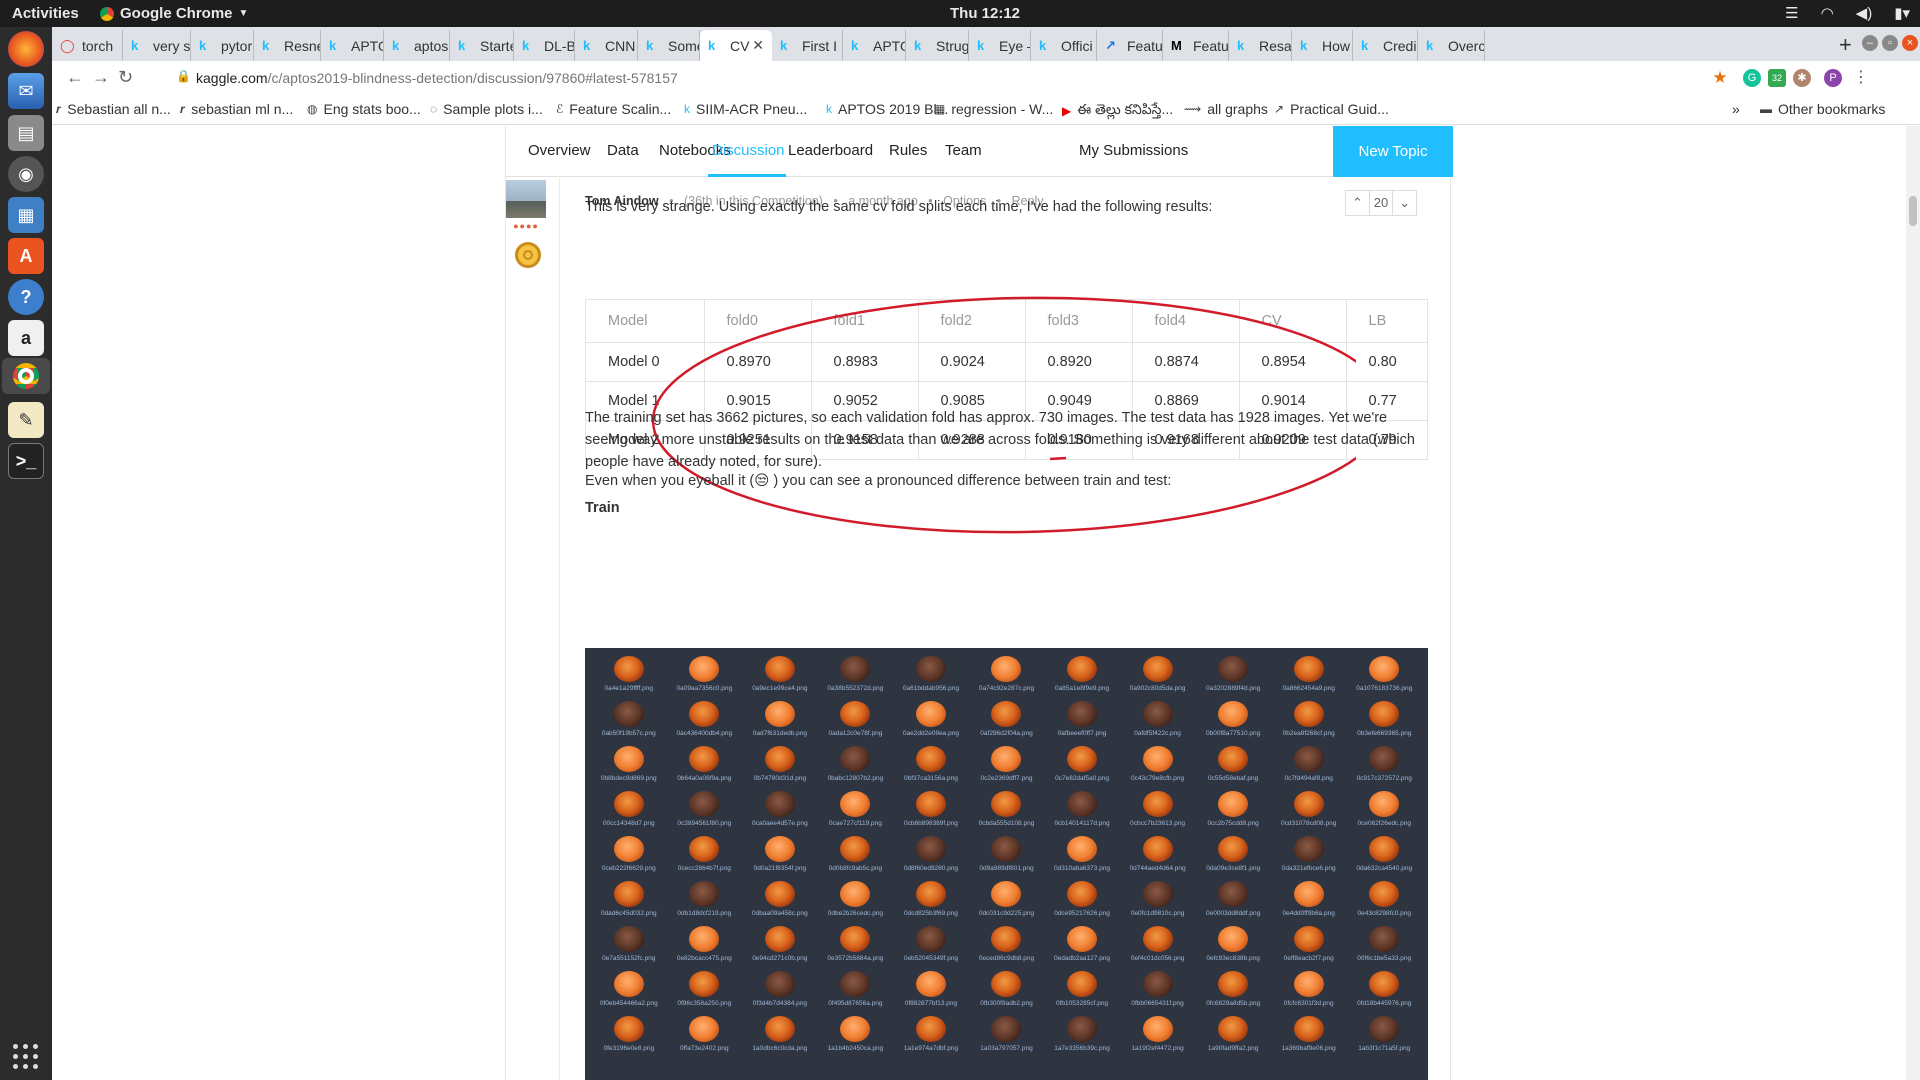  I want to click on browser-tab: k First I, so click(807, 45).